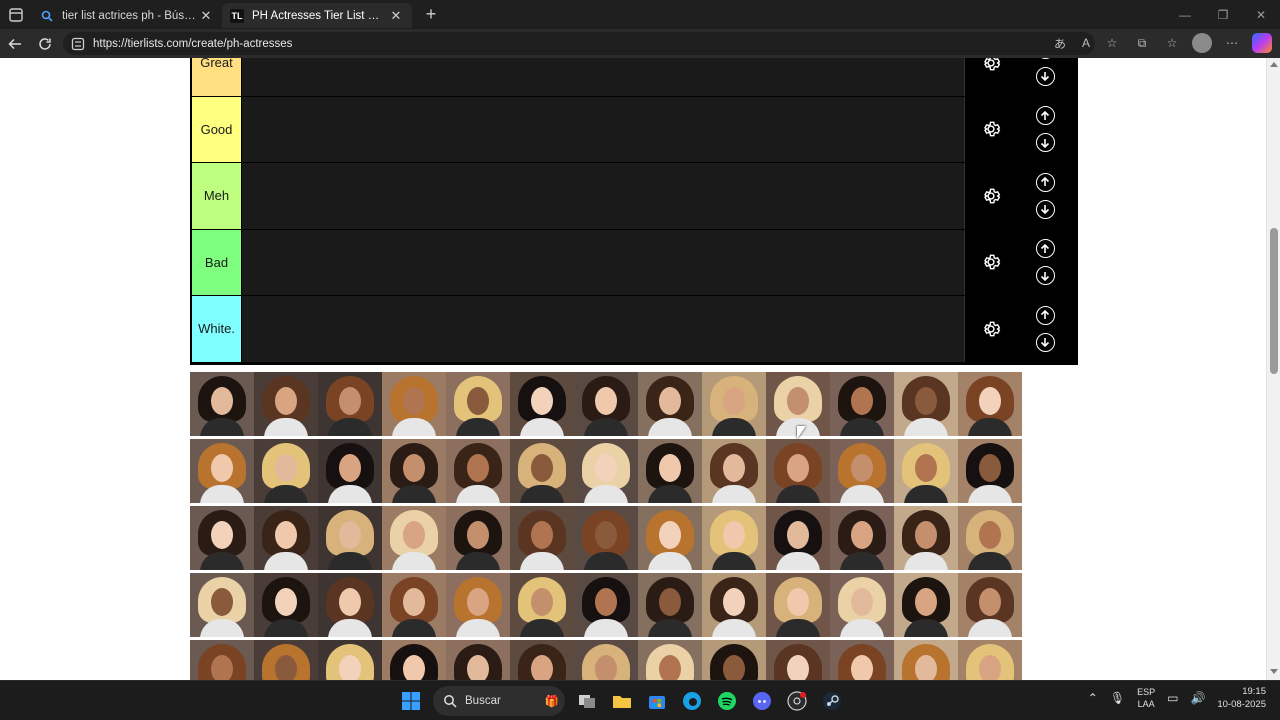 The height and width of the screenshot is (720, 1280). What do you see at coordinates (832, 701) in the screenshot?
I see `steam-icon` at bounding box center [832, 701].